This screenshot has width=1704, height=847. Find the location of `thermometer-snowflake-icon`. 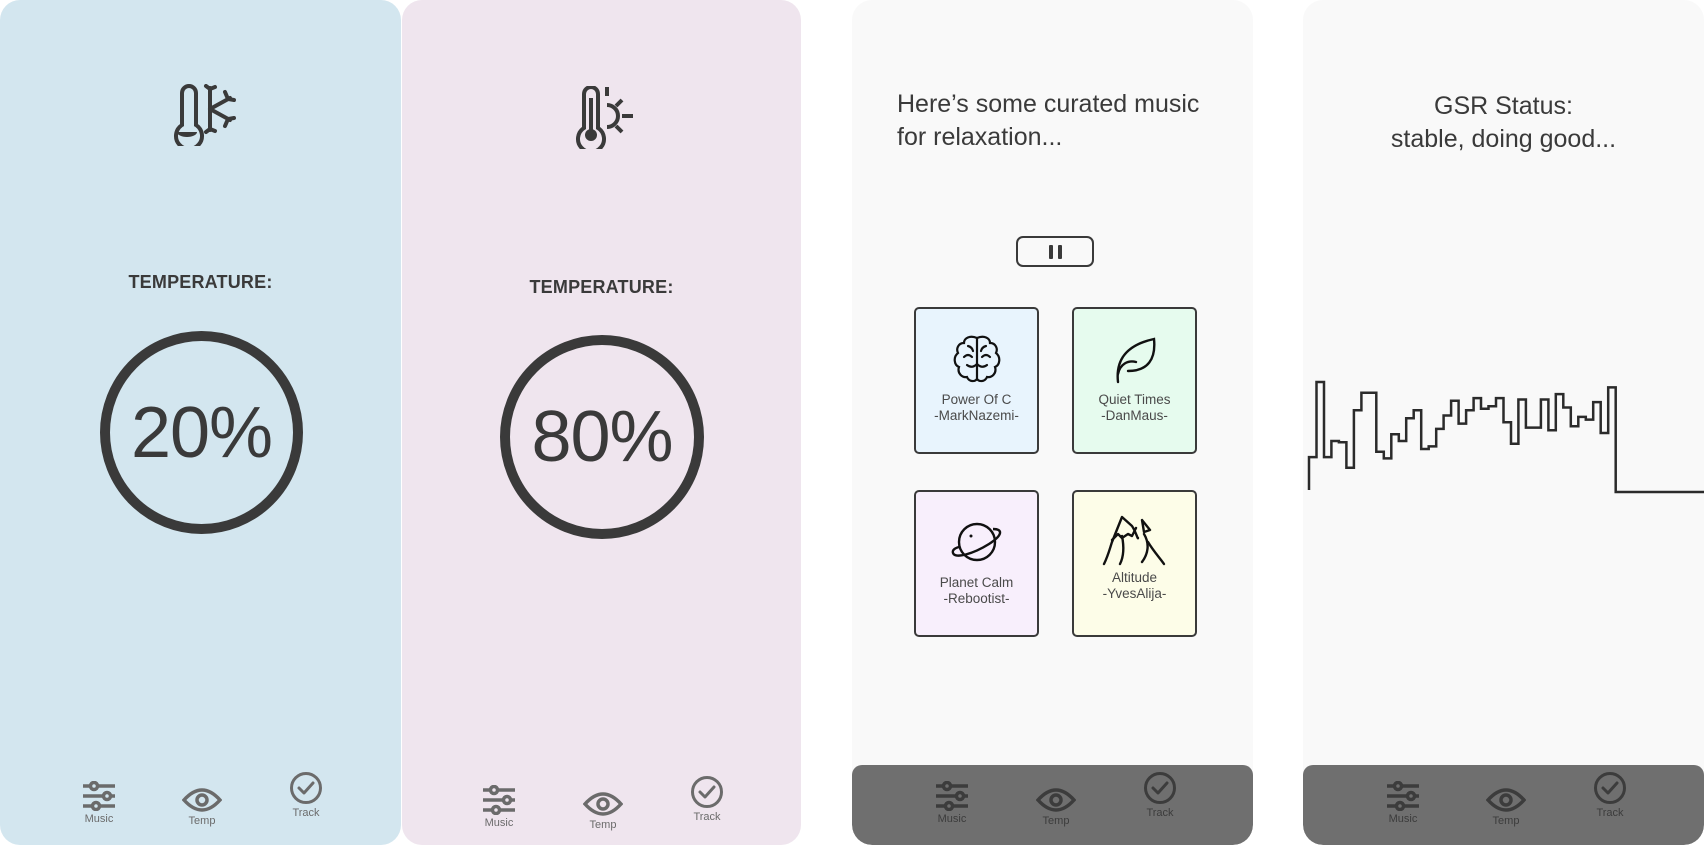

thermometer-snowflake-icon is located at coordinates (205, 115).